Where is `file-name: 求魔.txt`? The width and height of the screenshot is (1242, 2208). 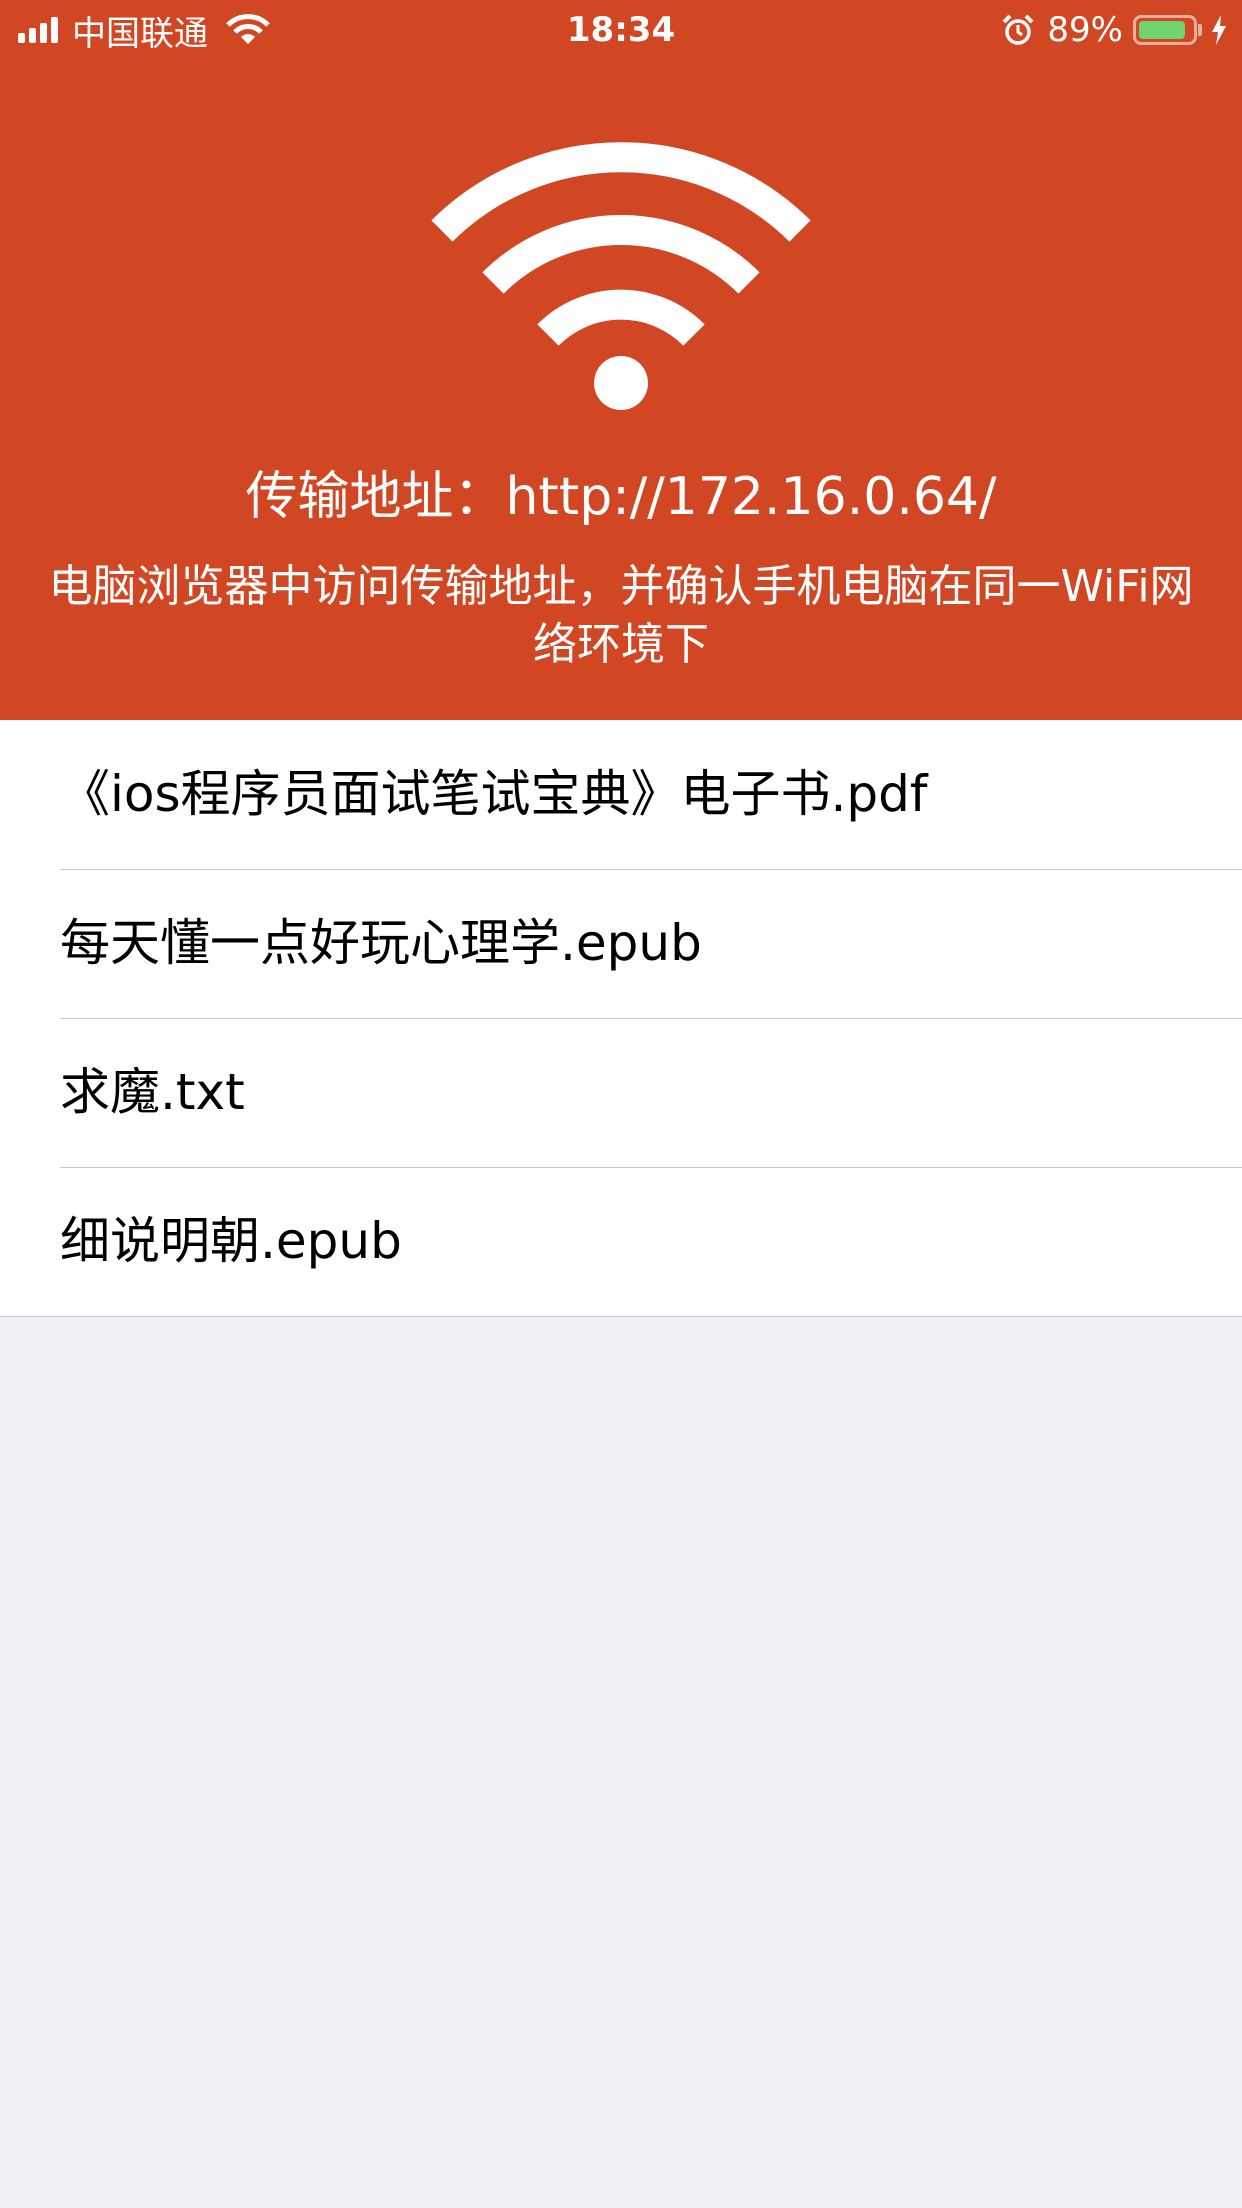 file-name: 求魔.txt is located at coordinates (152, 1092).